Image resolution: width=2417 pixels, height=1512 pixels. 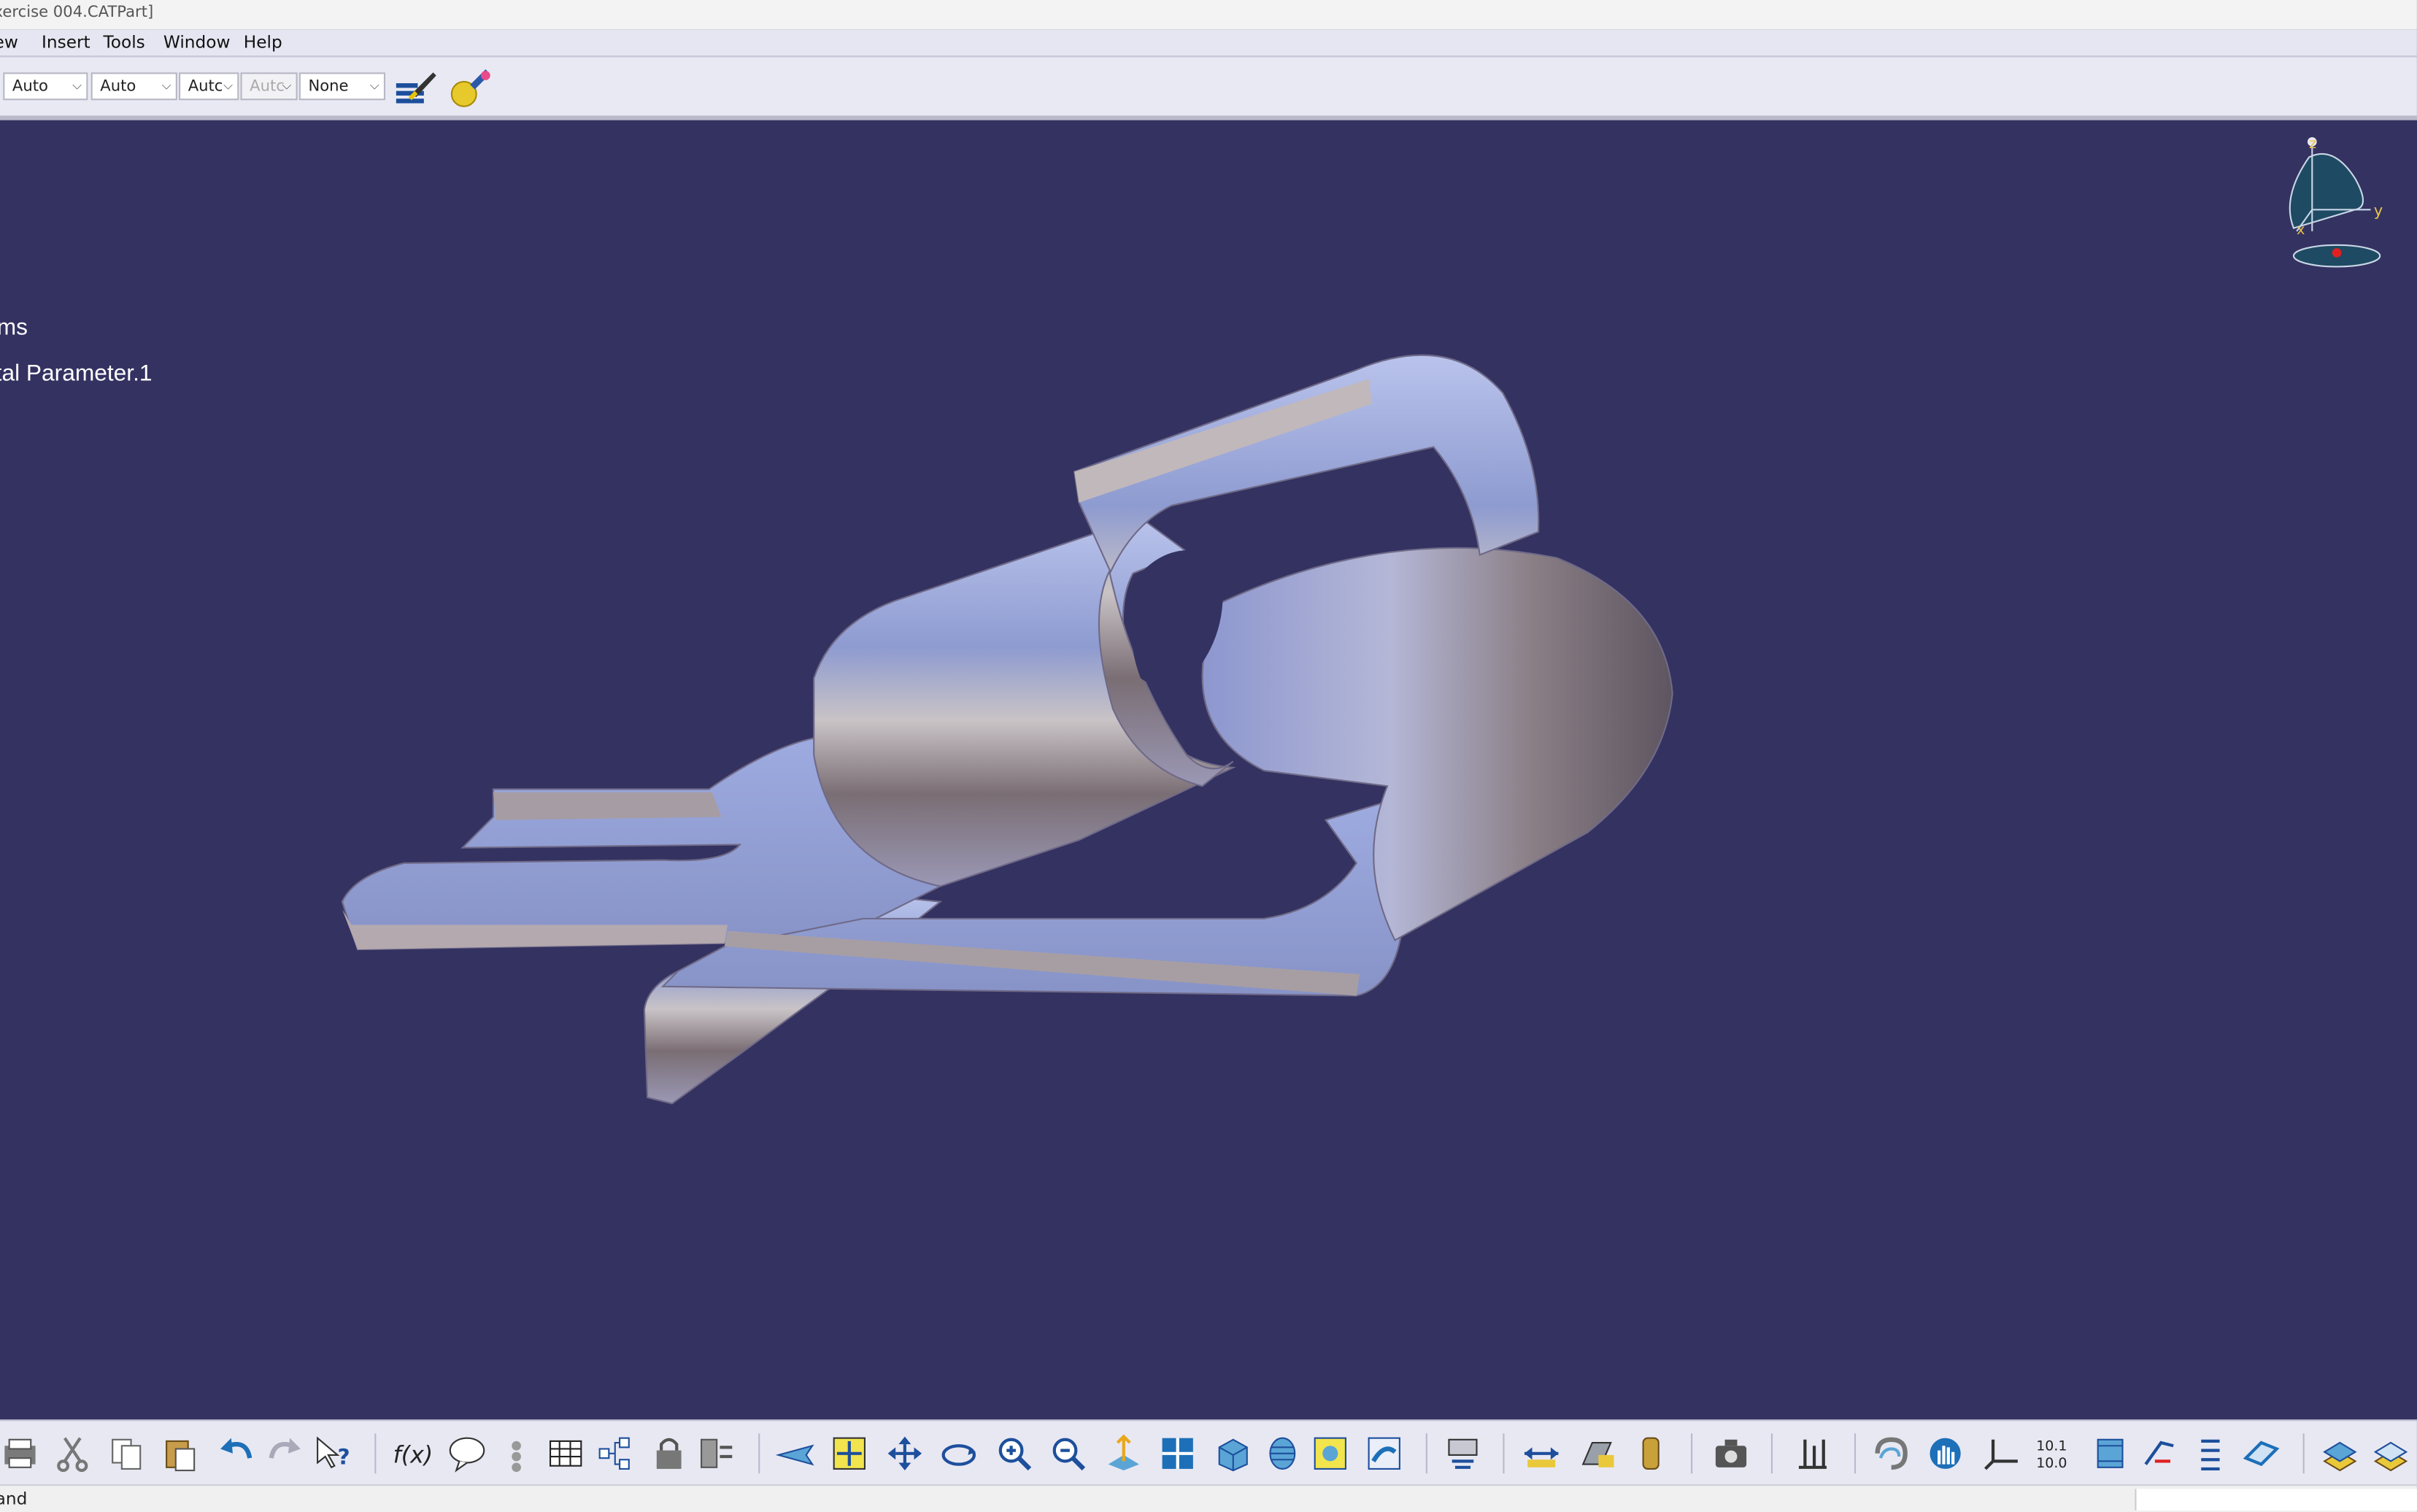 What do you see at coordinates (615, 1453) in the screenshot?
I see `tree-icon` at bounding box center [615, 1453].